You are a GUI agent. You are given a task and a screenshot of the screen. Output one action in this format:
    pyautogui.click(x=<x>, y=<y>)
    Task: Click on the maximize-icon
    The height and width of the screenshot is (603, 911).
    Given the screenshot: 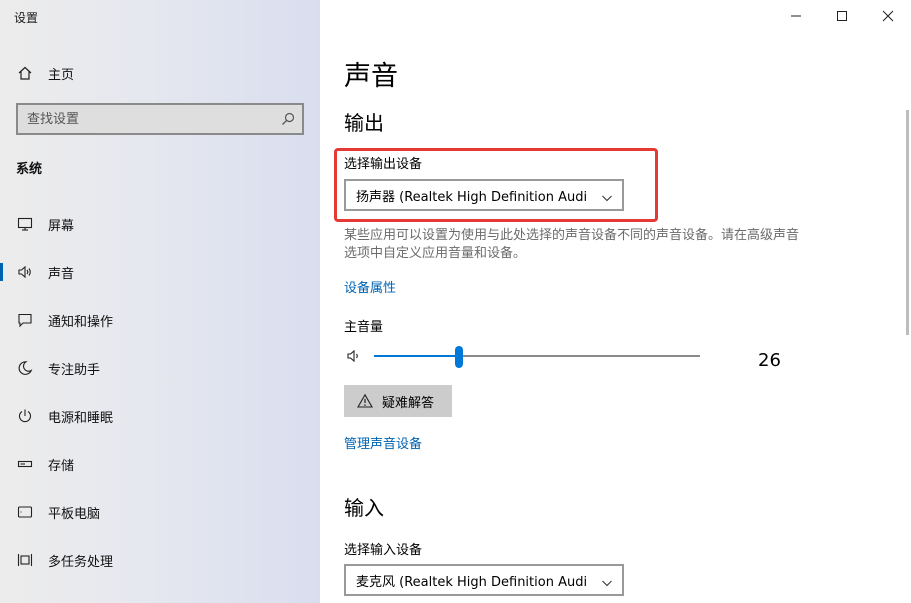 What is the action you would take?
    pyautogui.click(x=842, y=16)
    